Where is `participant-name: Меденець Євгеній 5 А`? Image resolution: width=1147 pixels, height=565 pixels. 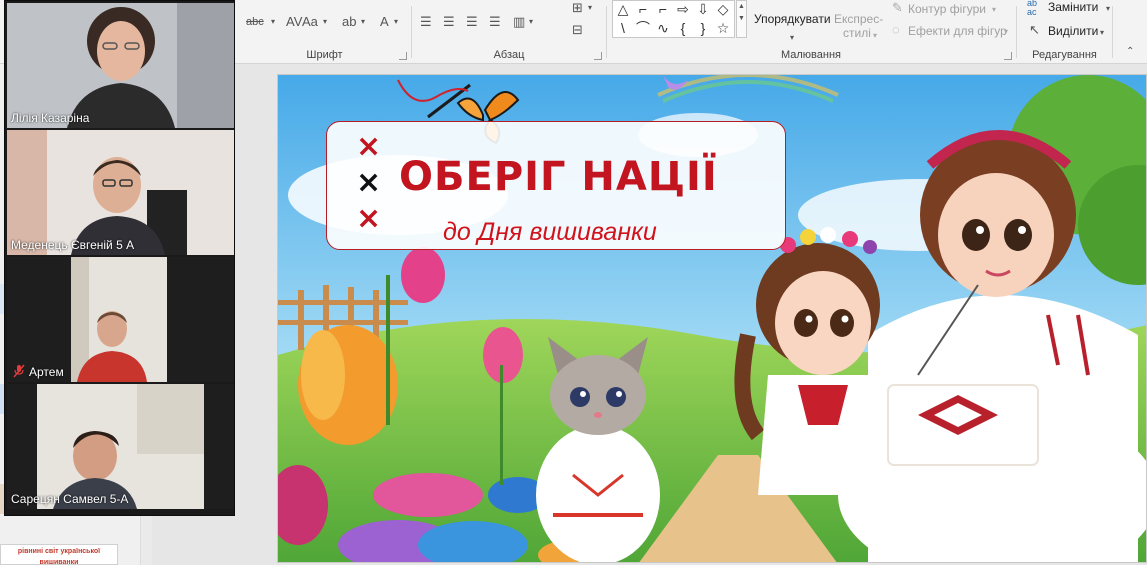
participant-name: Меденець Євгеній 5 А is located at coordinates (73, 245).